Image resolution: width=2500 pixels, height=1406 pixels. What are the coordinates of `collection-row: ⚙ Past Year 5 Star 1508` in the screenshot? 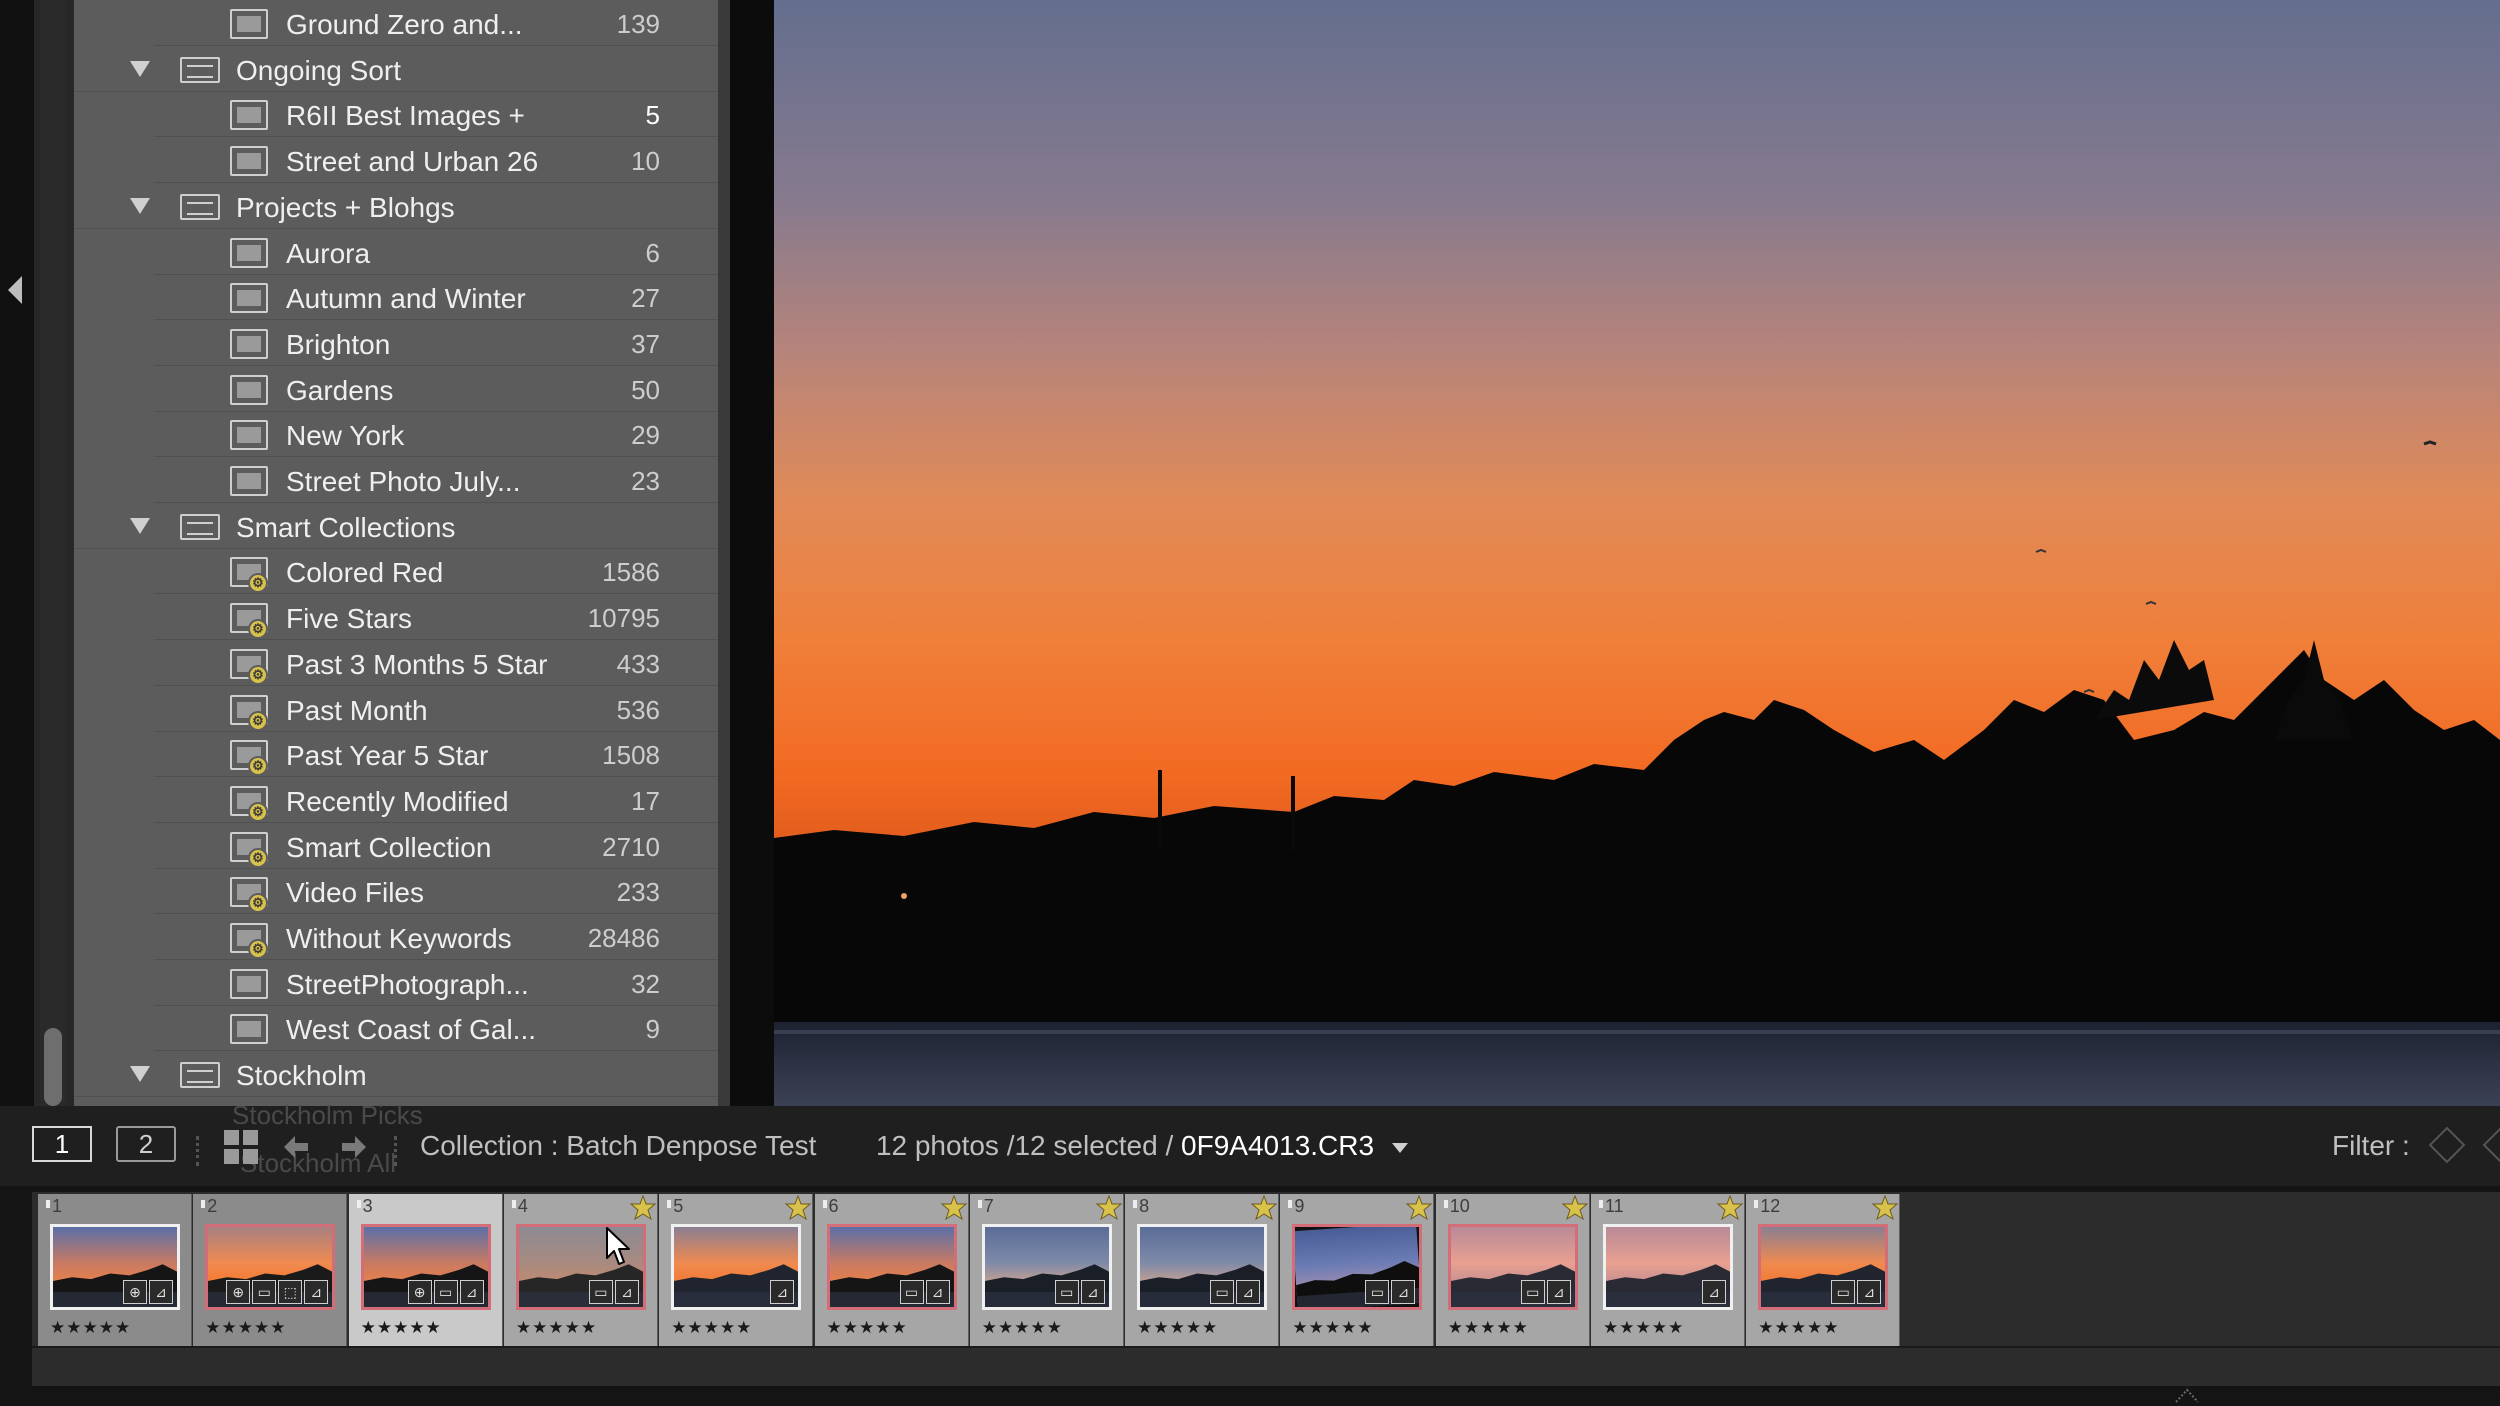 It's located at (396, 755).